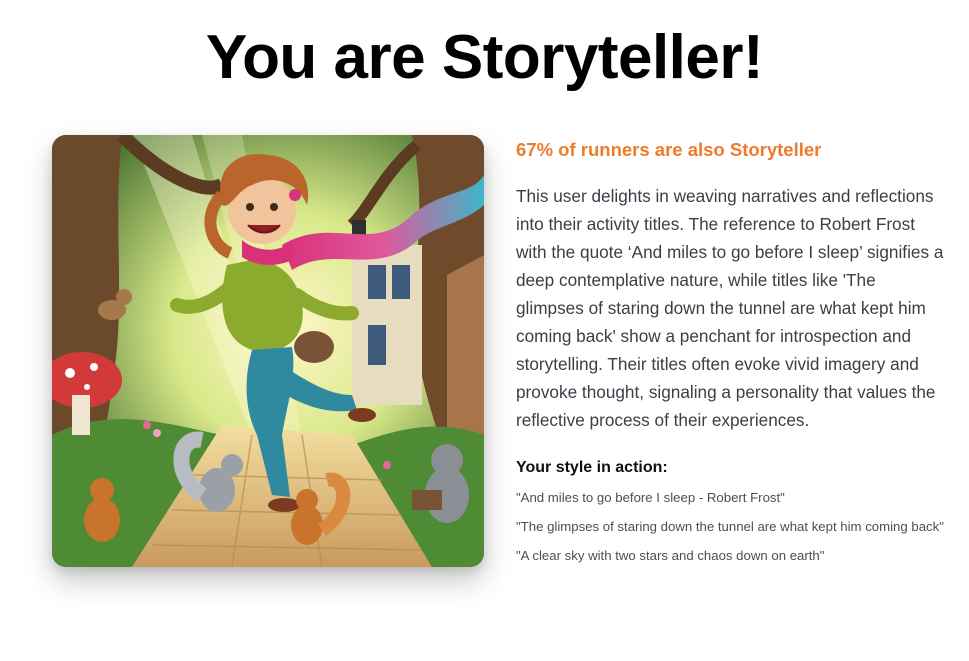 The image size is (969, 661). What do you see at coordinates (484, 57) in the screenshot?
I see `page-title: You are Storyteller!` at bounding box center [484, 57].